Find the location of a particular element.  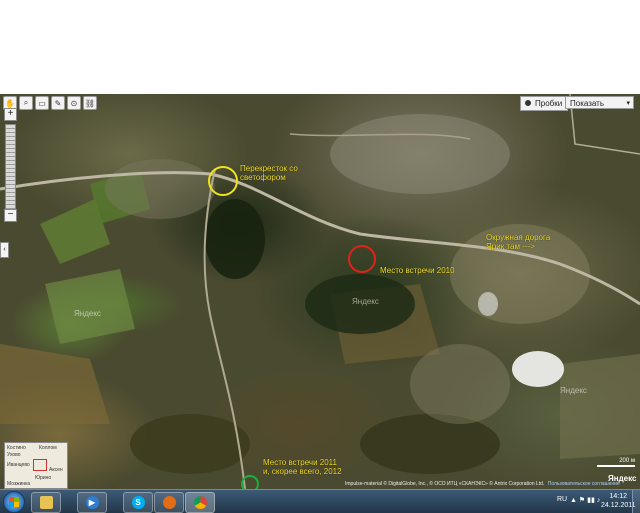

taskbar-media-player: ▶ is located at coordinates (92, 502).